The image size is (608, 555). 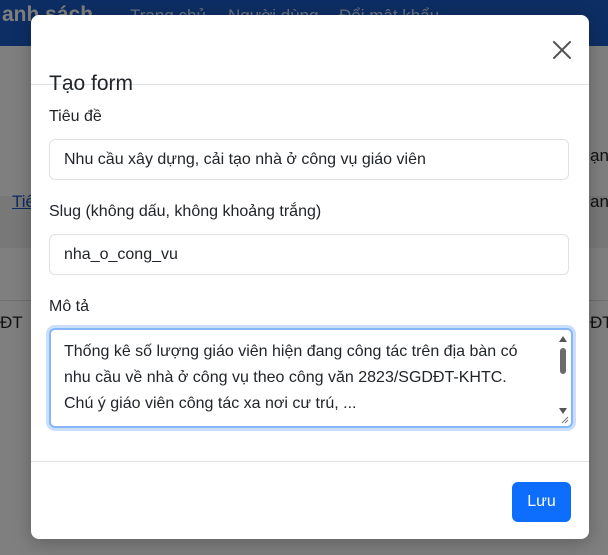 I want to click on scroll-thumb, so click(x=563, y=361).